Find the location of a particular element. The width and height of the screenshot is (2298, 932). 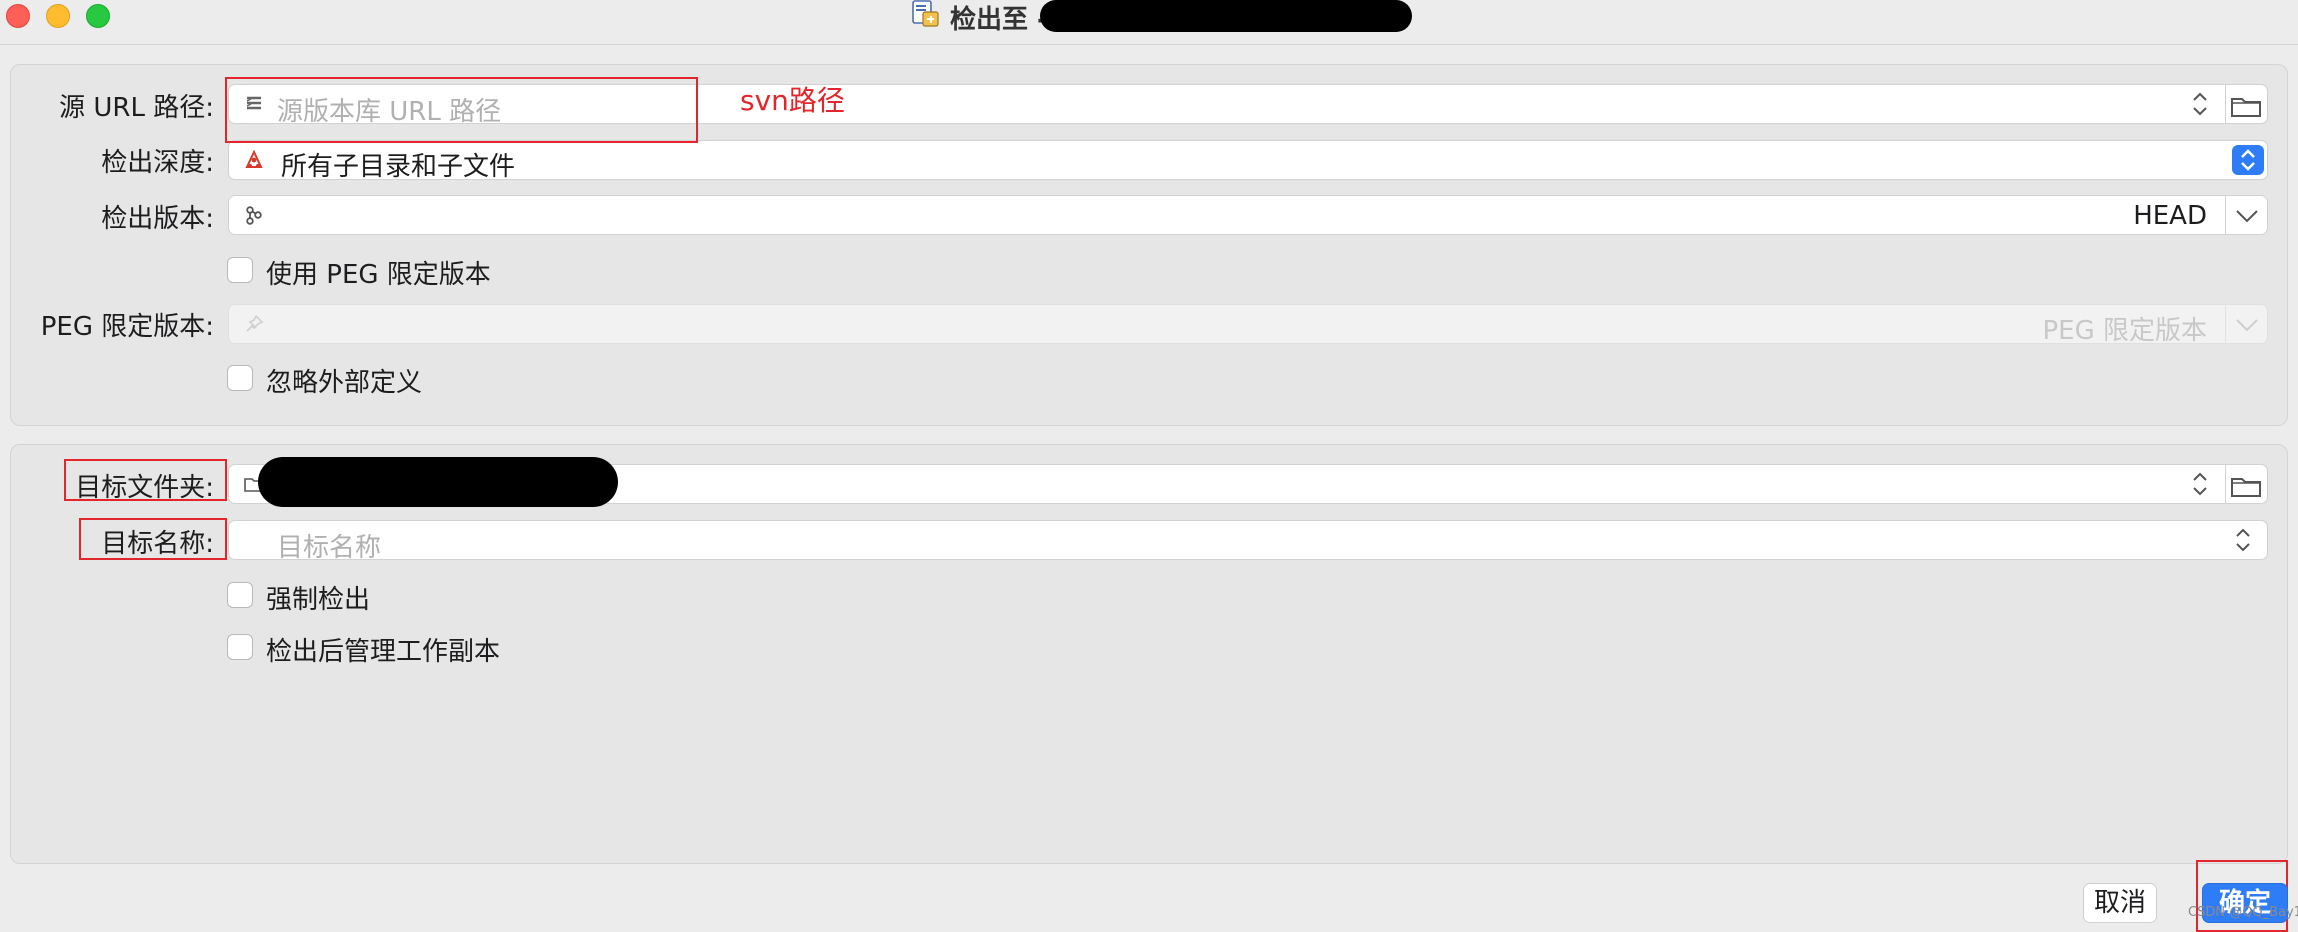

close-window-button is located at coordinates (18, 16).